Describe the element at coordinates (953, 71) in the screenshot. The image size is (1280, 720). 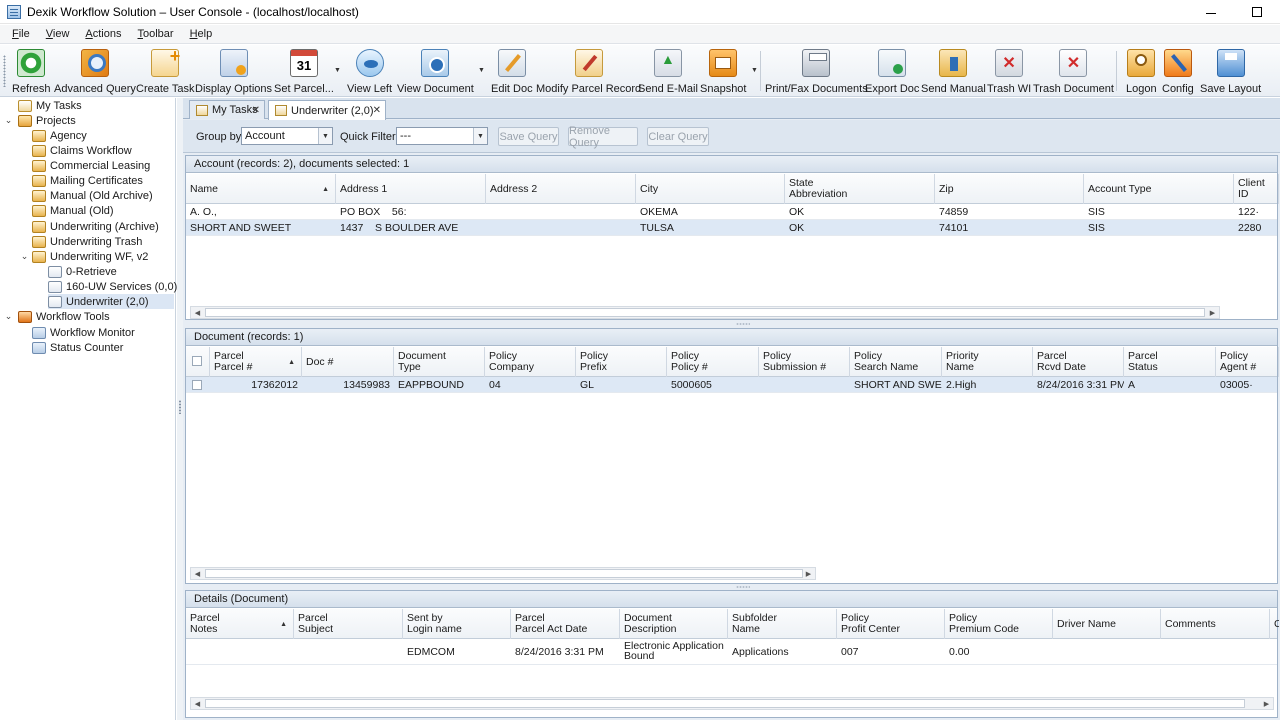
I see `send-manual-button: Send Manual` at that location.